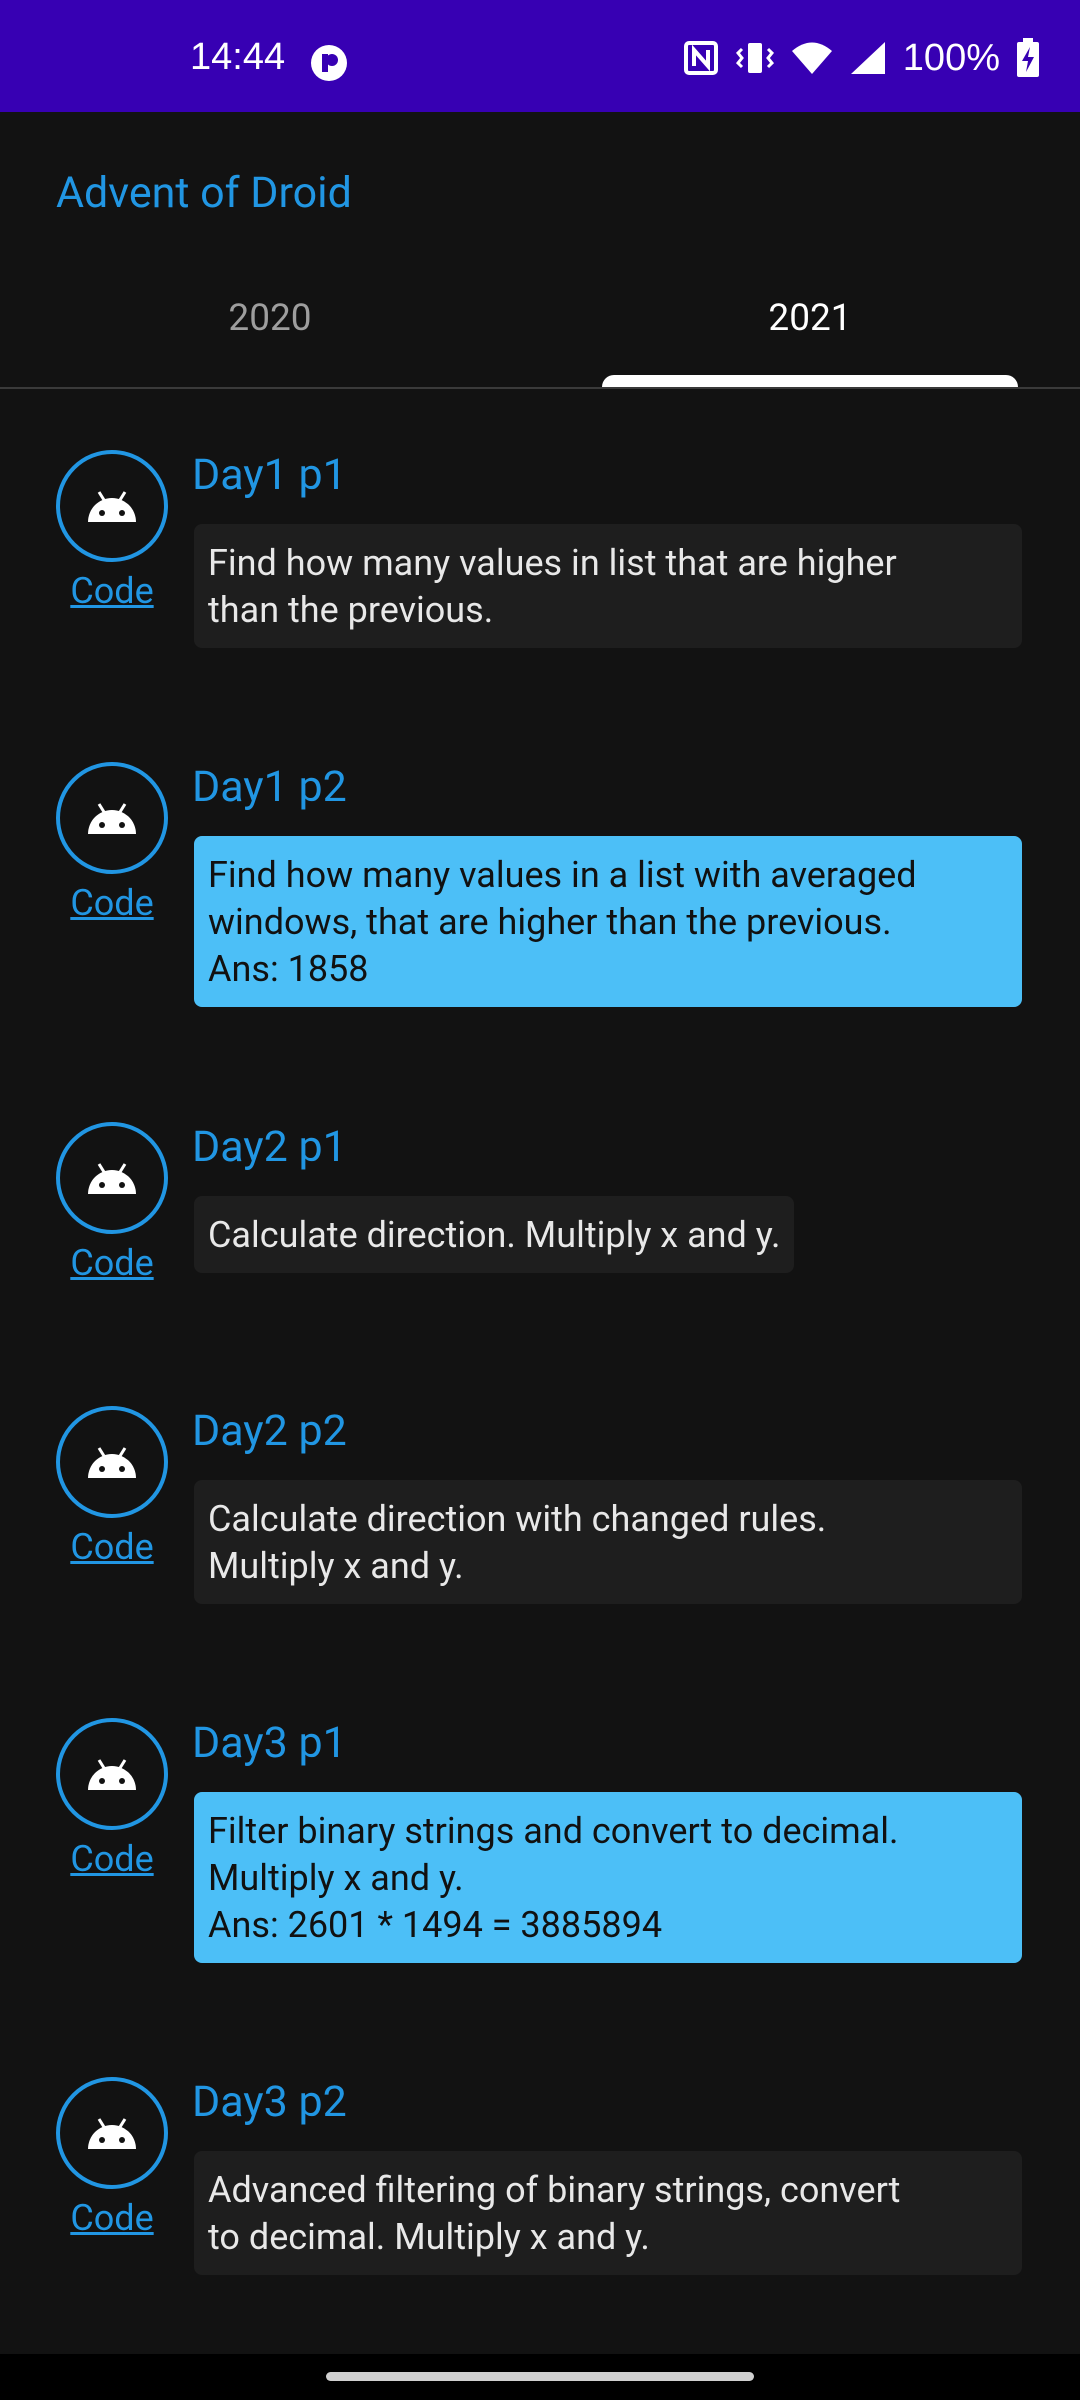  I want to click on status-bar: 14:44 100%, so click(540, 56).